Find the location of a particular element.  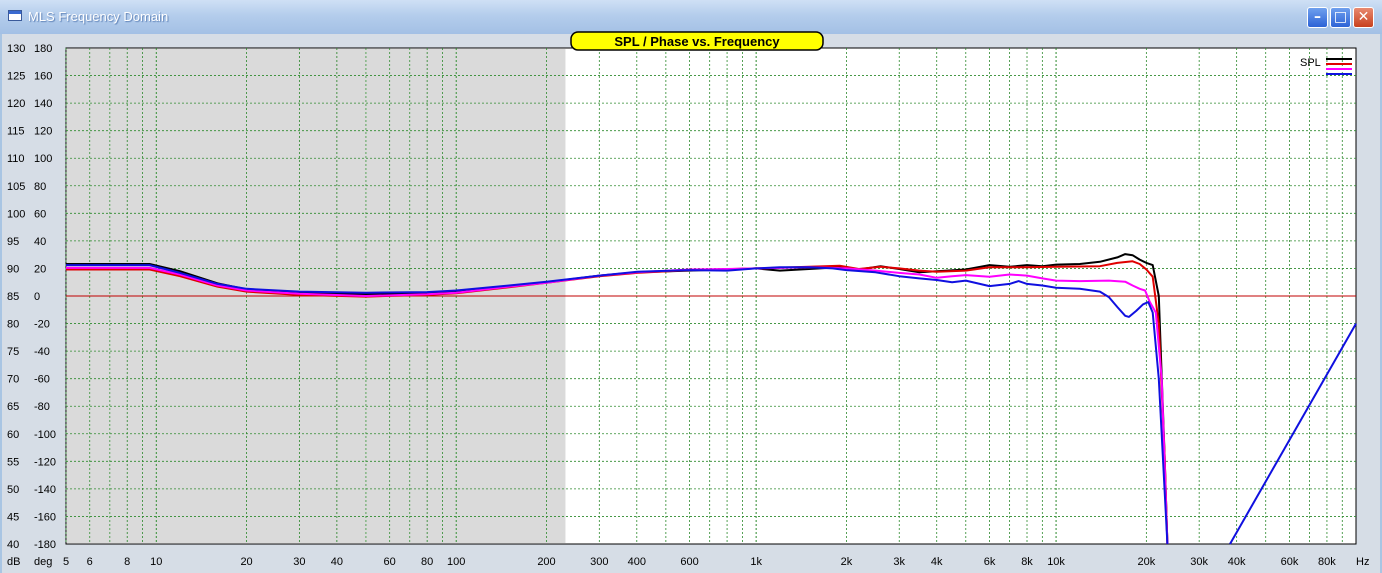

x-tick-label: 600 is located at coordinates (689, 562).